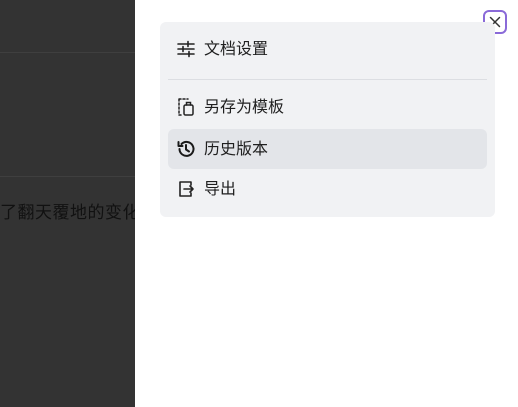 Image resolution: width=518 pixels, height=407 pixels. I want to click on document-text-fragment: 了翻天覆地的变化, so click(67, 213).